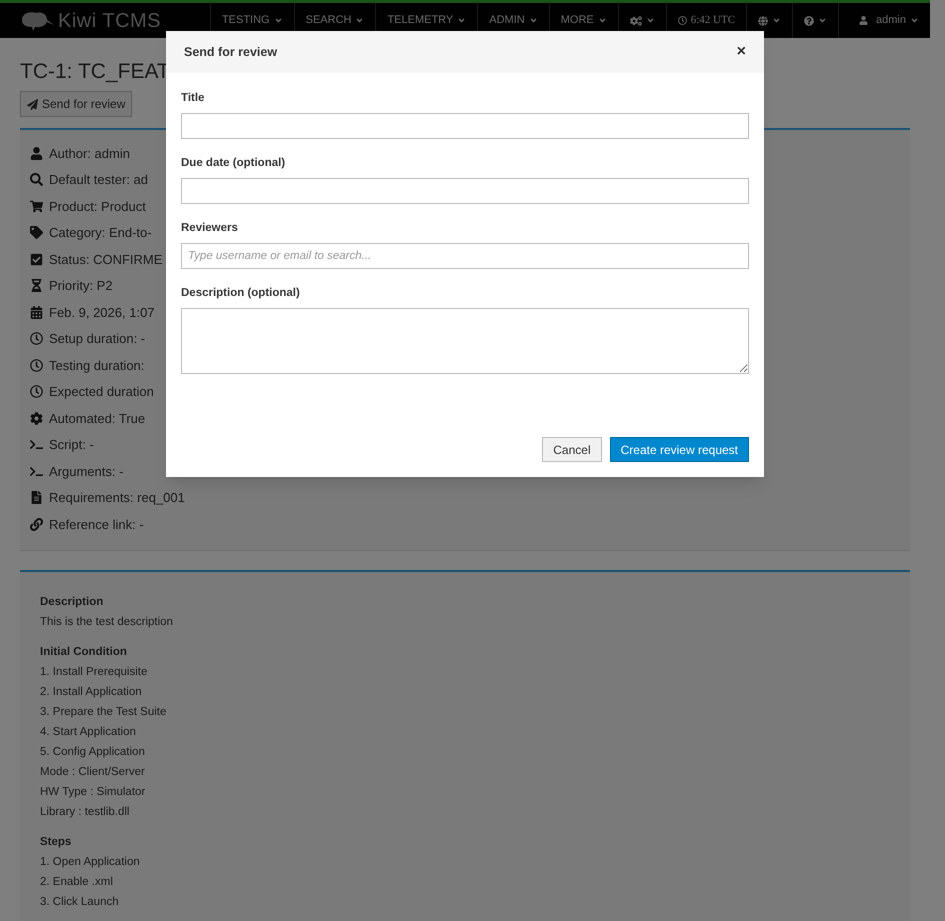  What do you see at coordinates (56, 842) in the screenshot?
I see `section-heading: Steps` at bounding box center [56, 842].